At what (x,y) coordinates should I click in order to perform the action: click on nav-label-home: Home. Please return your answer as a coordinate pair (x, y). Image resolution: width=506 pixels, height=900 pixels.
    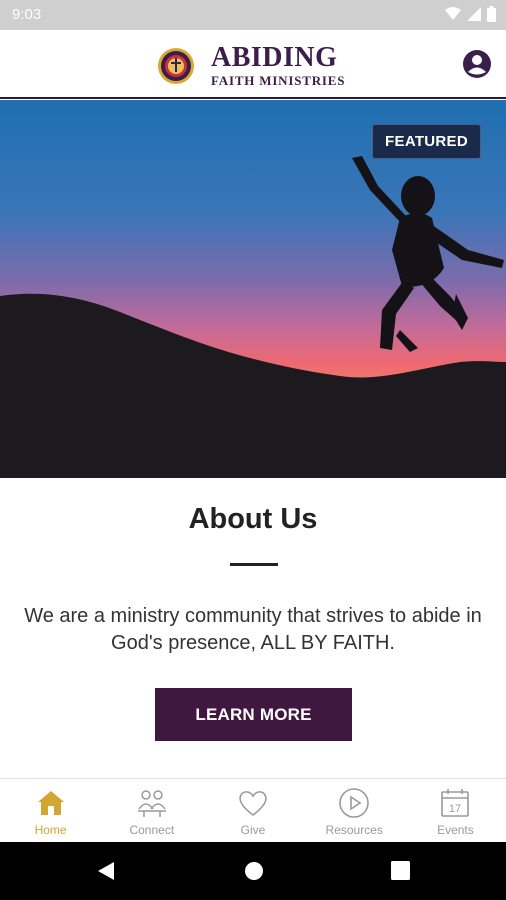
    Looking at the image, I should click on (50, 830).